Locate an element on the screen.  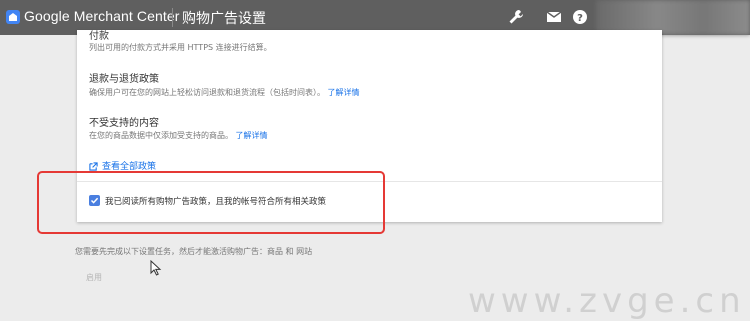
payment-desc: 列出可用的付款方式并采用 HTTPS 连接进行结算。 is located at coordinates (180, 47).